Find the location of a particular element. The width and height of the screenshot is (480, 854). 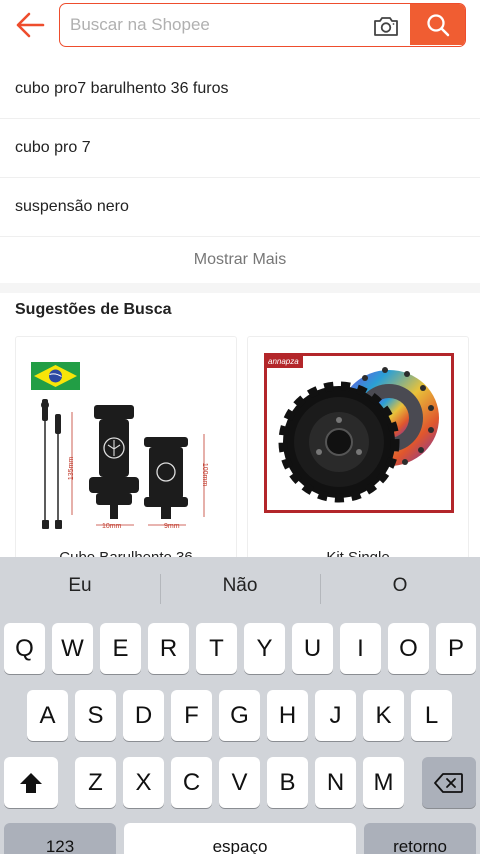

delete-key is located at coordinates (449, 782).